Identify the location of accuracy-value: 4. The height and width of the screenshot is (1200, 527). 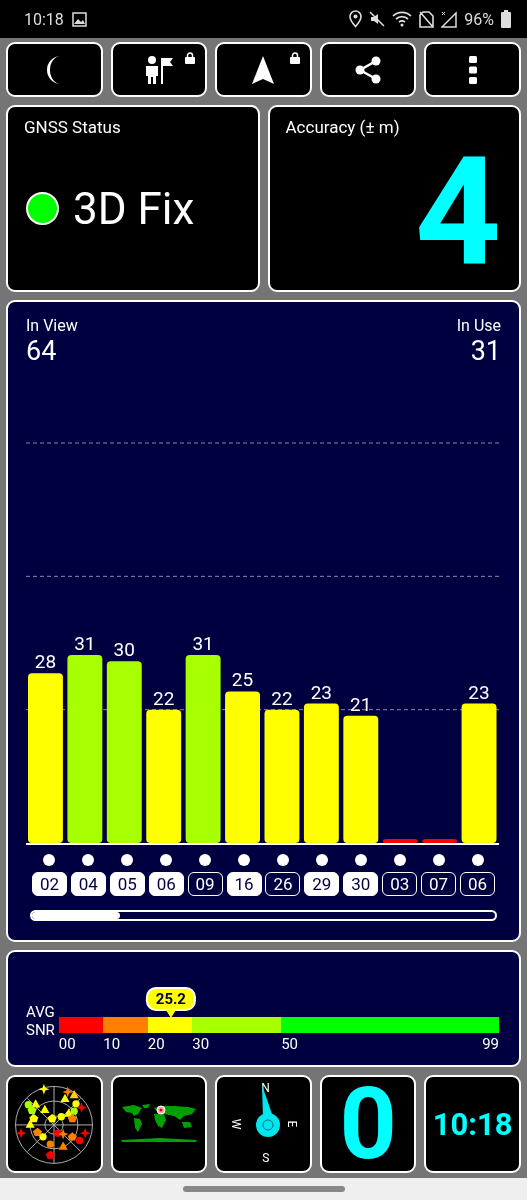
(457, 212).